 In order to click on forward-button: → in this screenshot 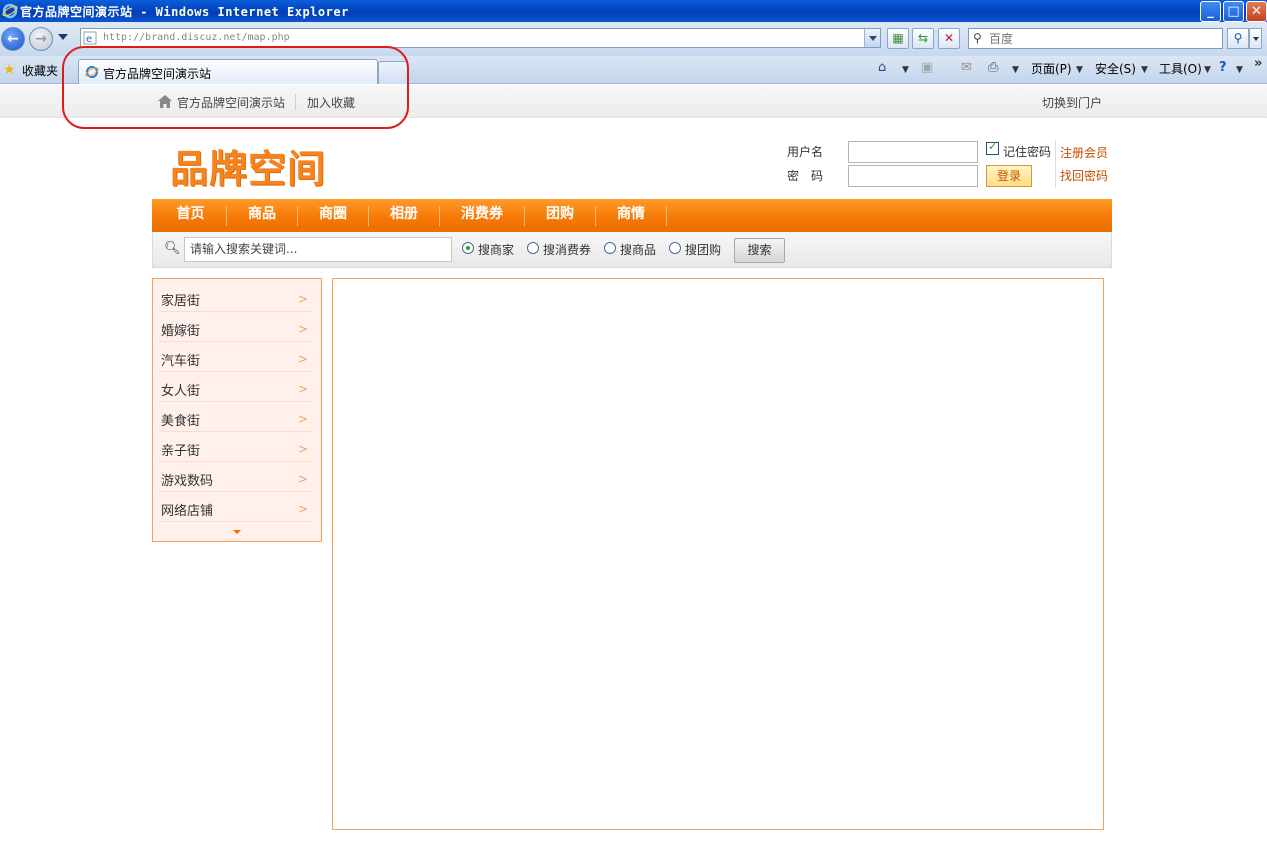, I will do `click(41, 39)`.